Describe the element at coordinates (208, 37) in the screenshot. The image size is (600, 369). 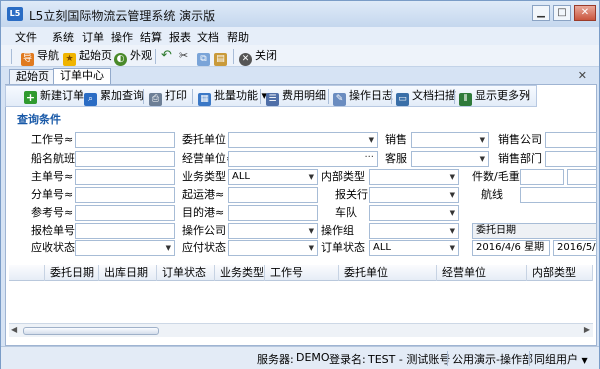
I see `menu-documents: 文档` at that location.